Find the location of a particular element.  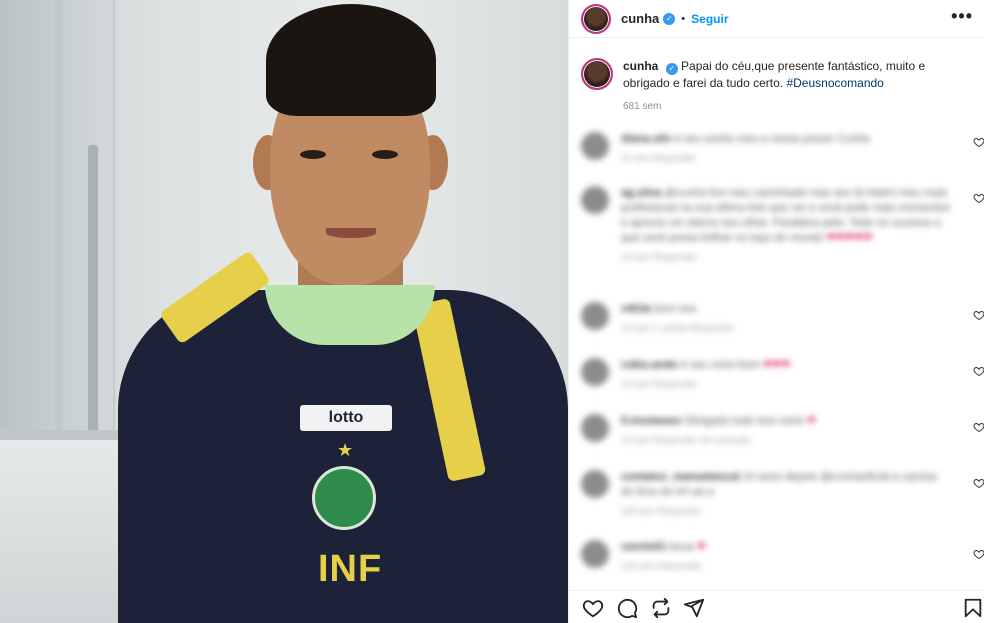

comment-body: cenrlo01 boua ❤ 120 sem Responder is located at coordinates (786, 555).